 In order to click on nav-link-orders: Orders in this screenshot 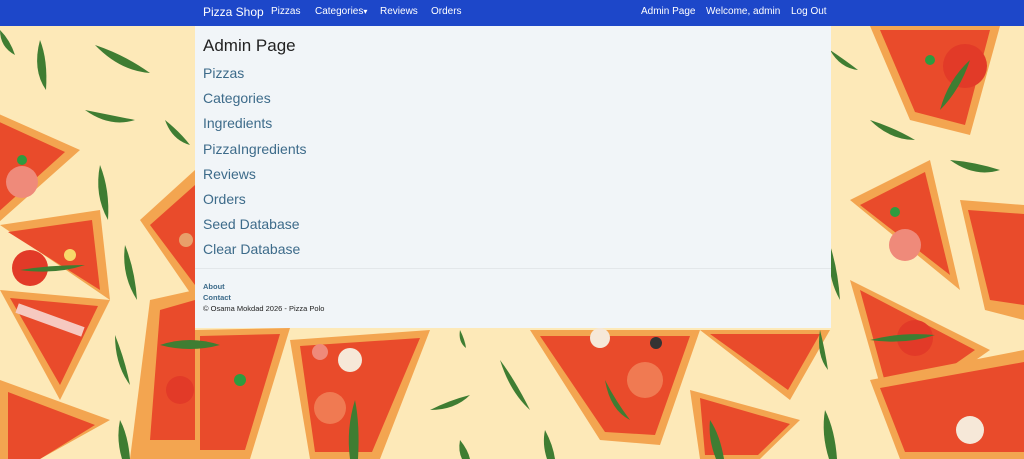, I will do `click(446, 11)`.